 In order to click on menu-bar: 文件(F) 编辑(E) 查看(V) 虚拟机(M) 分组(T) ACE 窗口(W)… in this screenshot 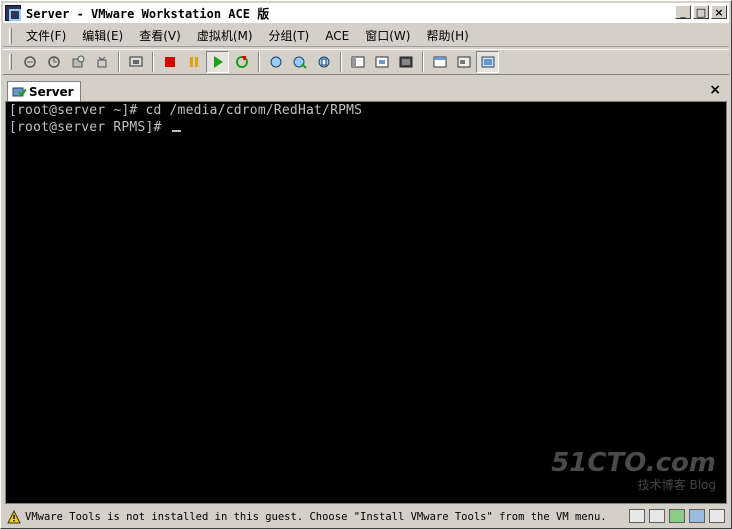, I will do `click(366, 36)`.